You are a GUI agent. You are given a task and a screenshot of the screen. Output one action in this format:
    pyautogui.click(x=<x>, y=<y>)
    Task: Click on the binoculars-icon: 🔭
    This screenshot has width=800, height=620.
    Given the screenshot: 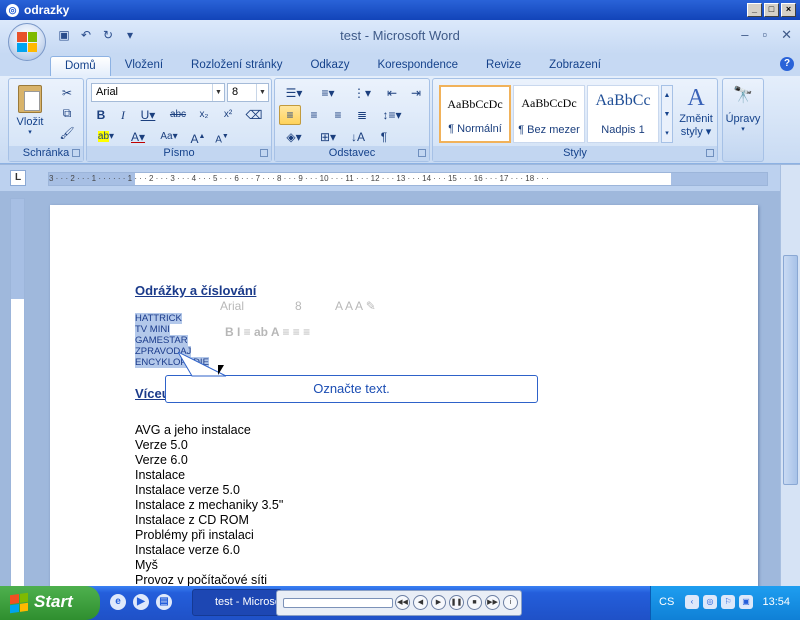 What is the action you would take?
    pyautogui.click(x=743, y=95)
    